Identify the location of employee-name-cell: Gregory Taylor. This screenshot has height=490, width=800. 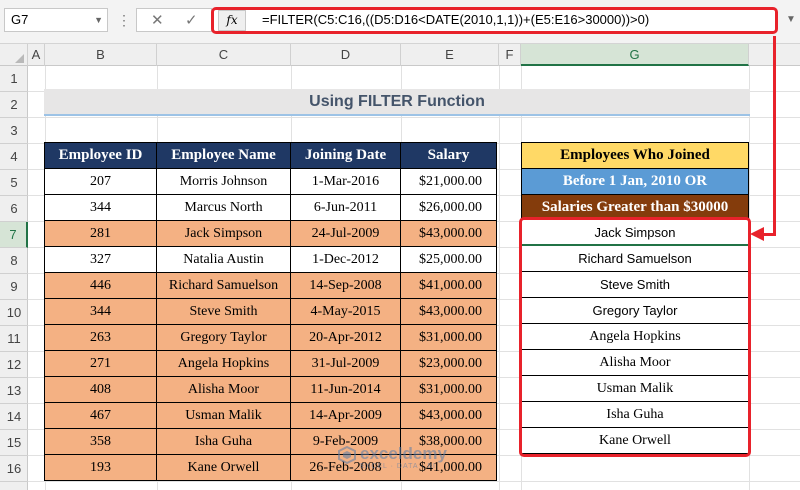
(223, 337).